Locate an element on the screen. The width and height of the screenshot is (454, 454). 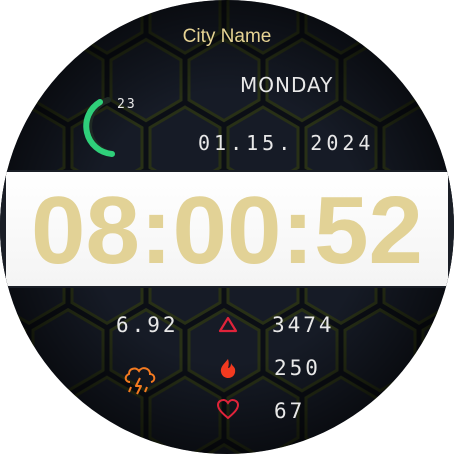
weekday-label: MONDAY is located at coordinates (287, 85).